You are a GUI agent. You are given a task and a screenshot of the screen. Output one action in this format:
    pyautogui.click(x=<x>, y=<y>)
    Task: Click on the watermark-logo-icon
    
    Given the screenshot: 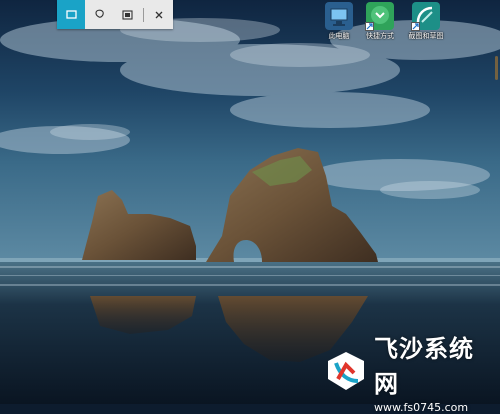 What is the action you would take?
    pyautogui.click(x=346, y=371)
    